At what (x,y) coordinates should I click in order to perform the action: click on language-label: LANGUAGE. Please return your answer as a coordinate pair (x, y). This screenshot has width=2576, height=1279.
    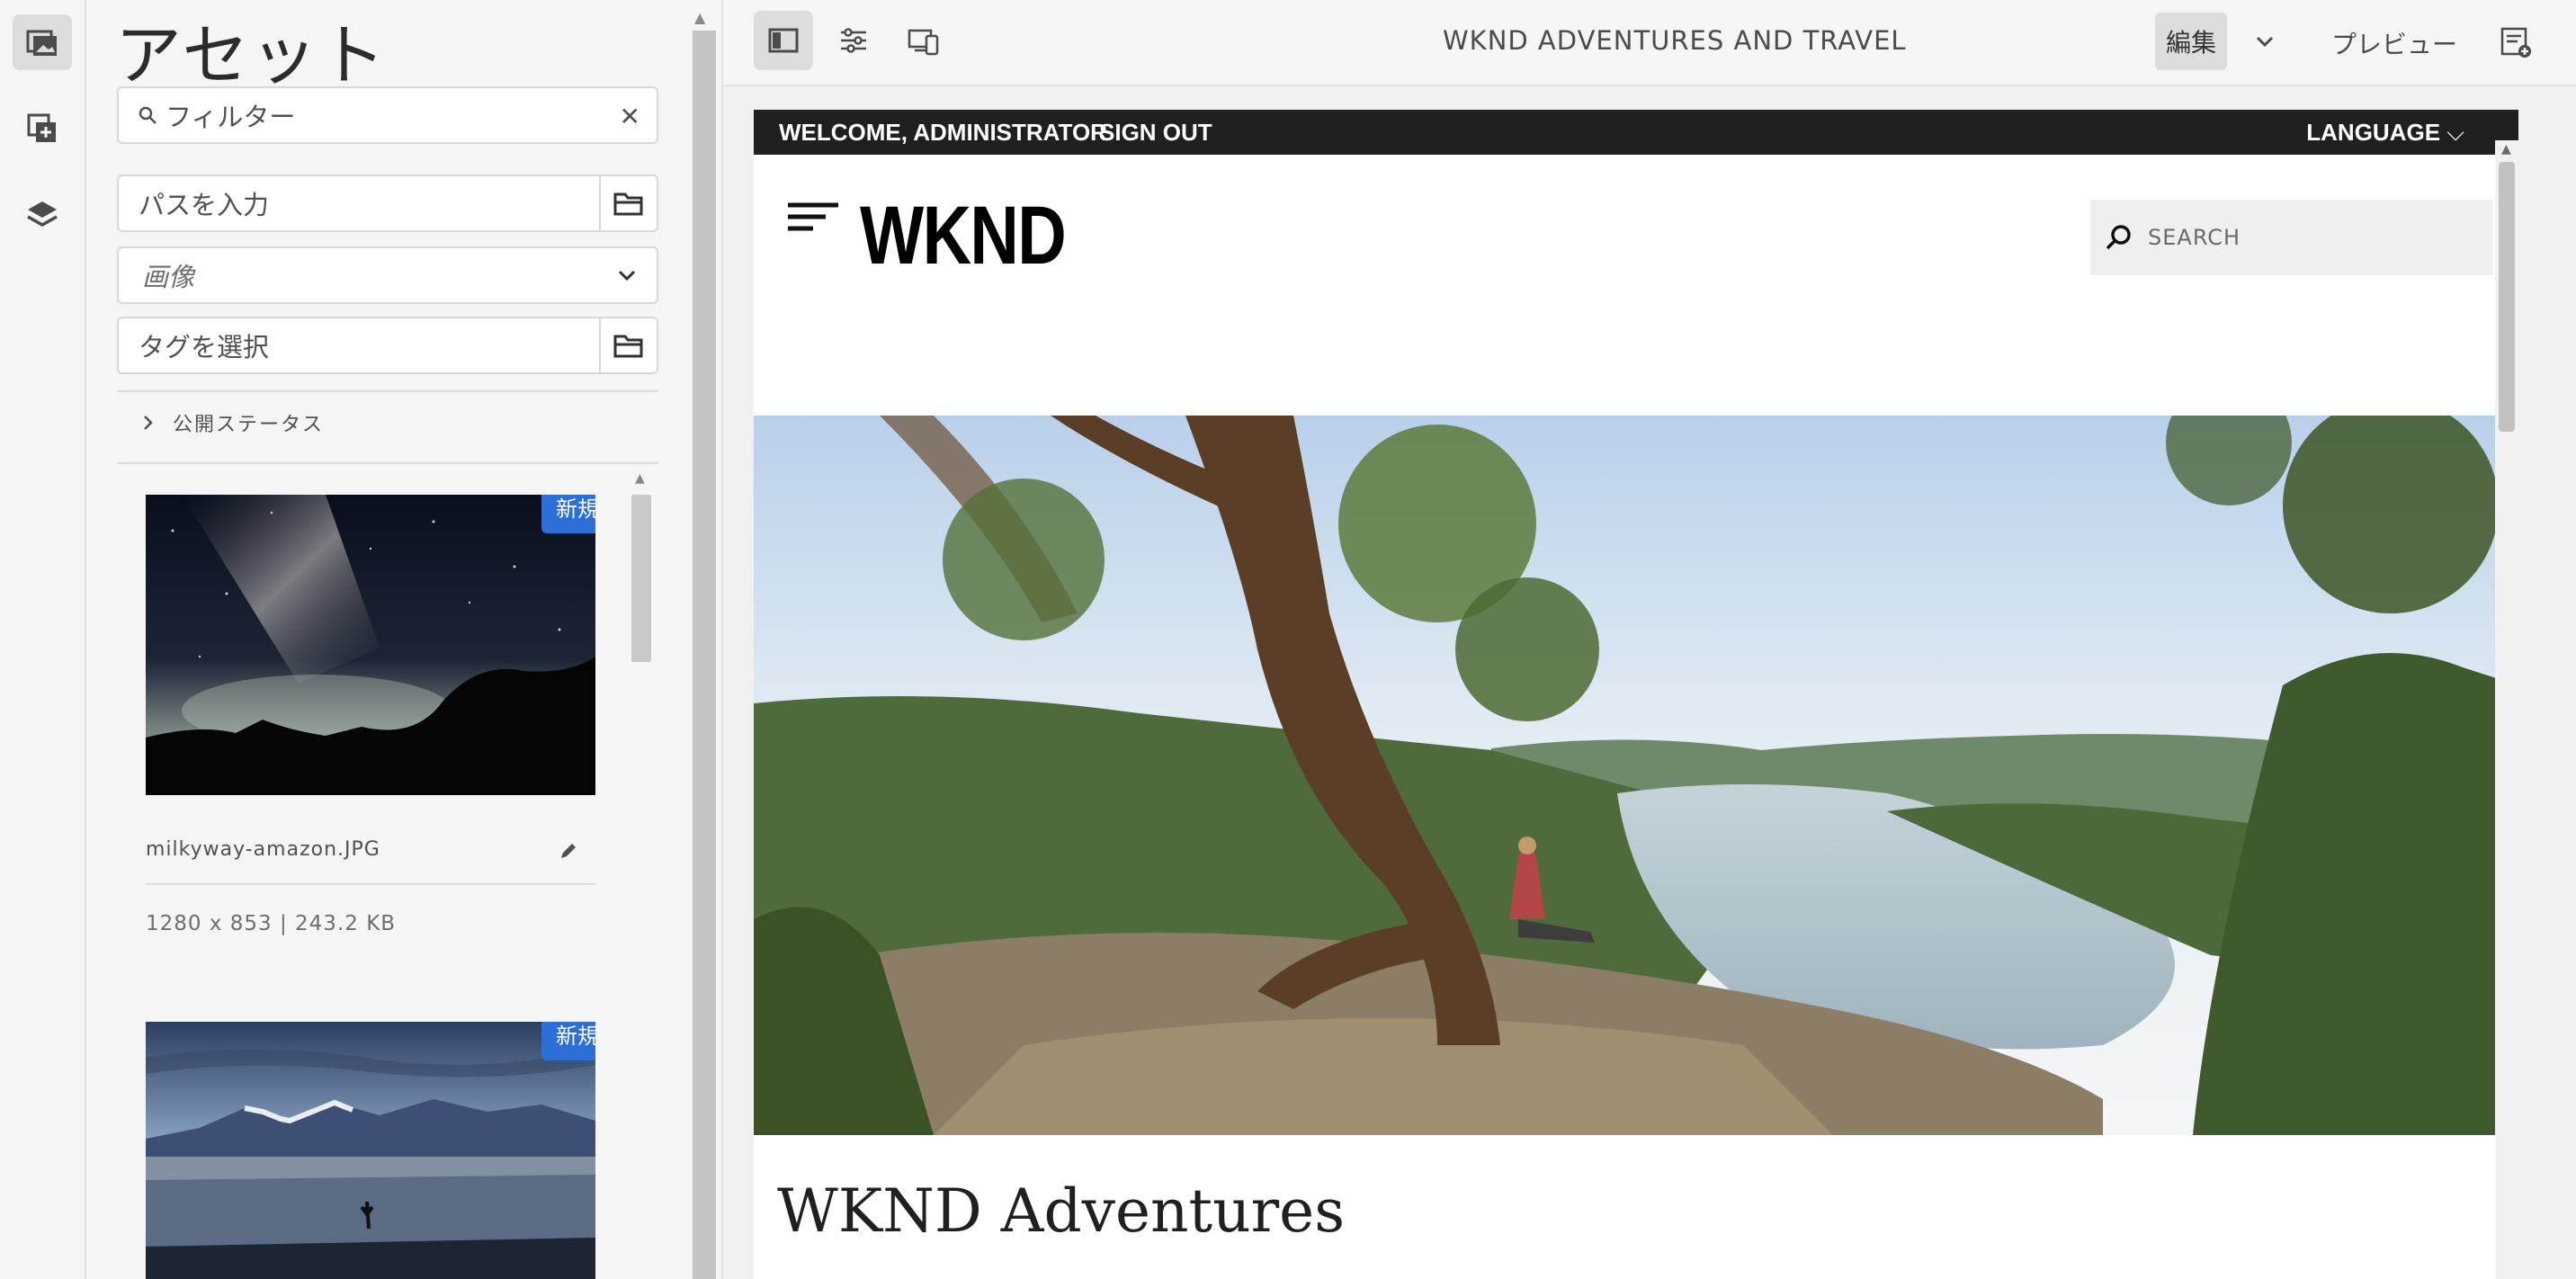
    Looking at the image, I should click on (2373, 132).